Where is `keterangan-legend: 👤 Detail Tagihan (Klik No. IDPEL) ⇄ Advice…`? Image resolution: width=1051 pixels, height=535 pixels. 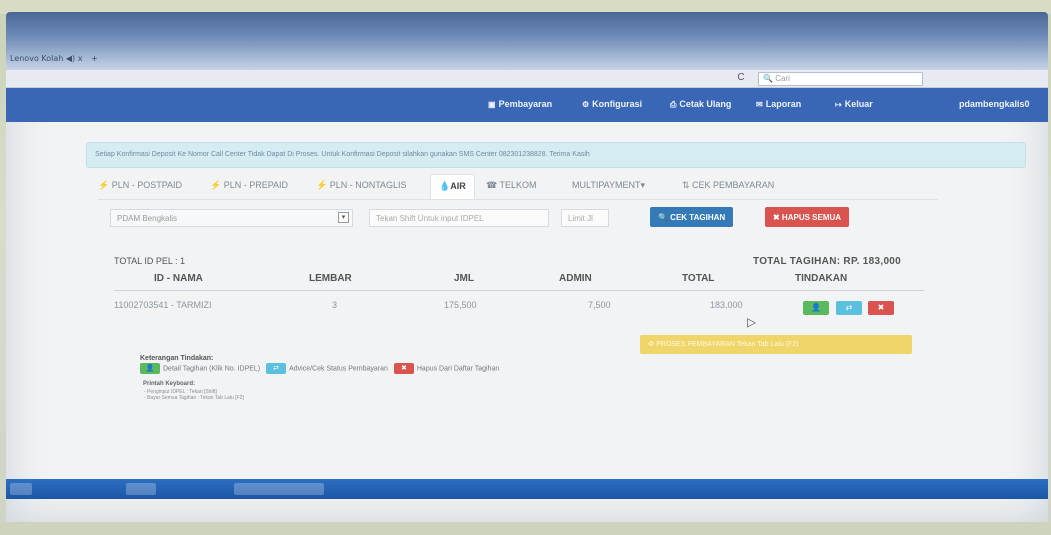
keterangan-legend: 👤 Detail Tagihan (Klik No. IDPEL) ⇄ Advice… is located at coordinates (319, 368).